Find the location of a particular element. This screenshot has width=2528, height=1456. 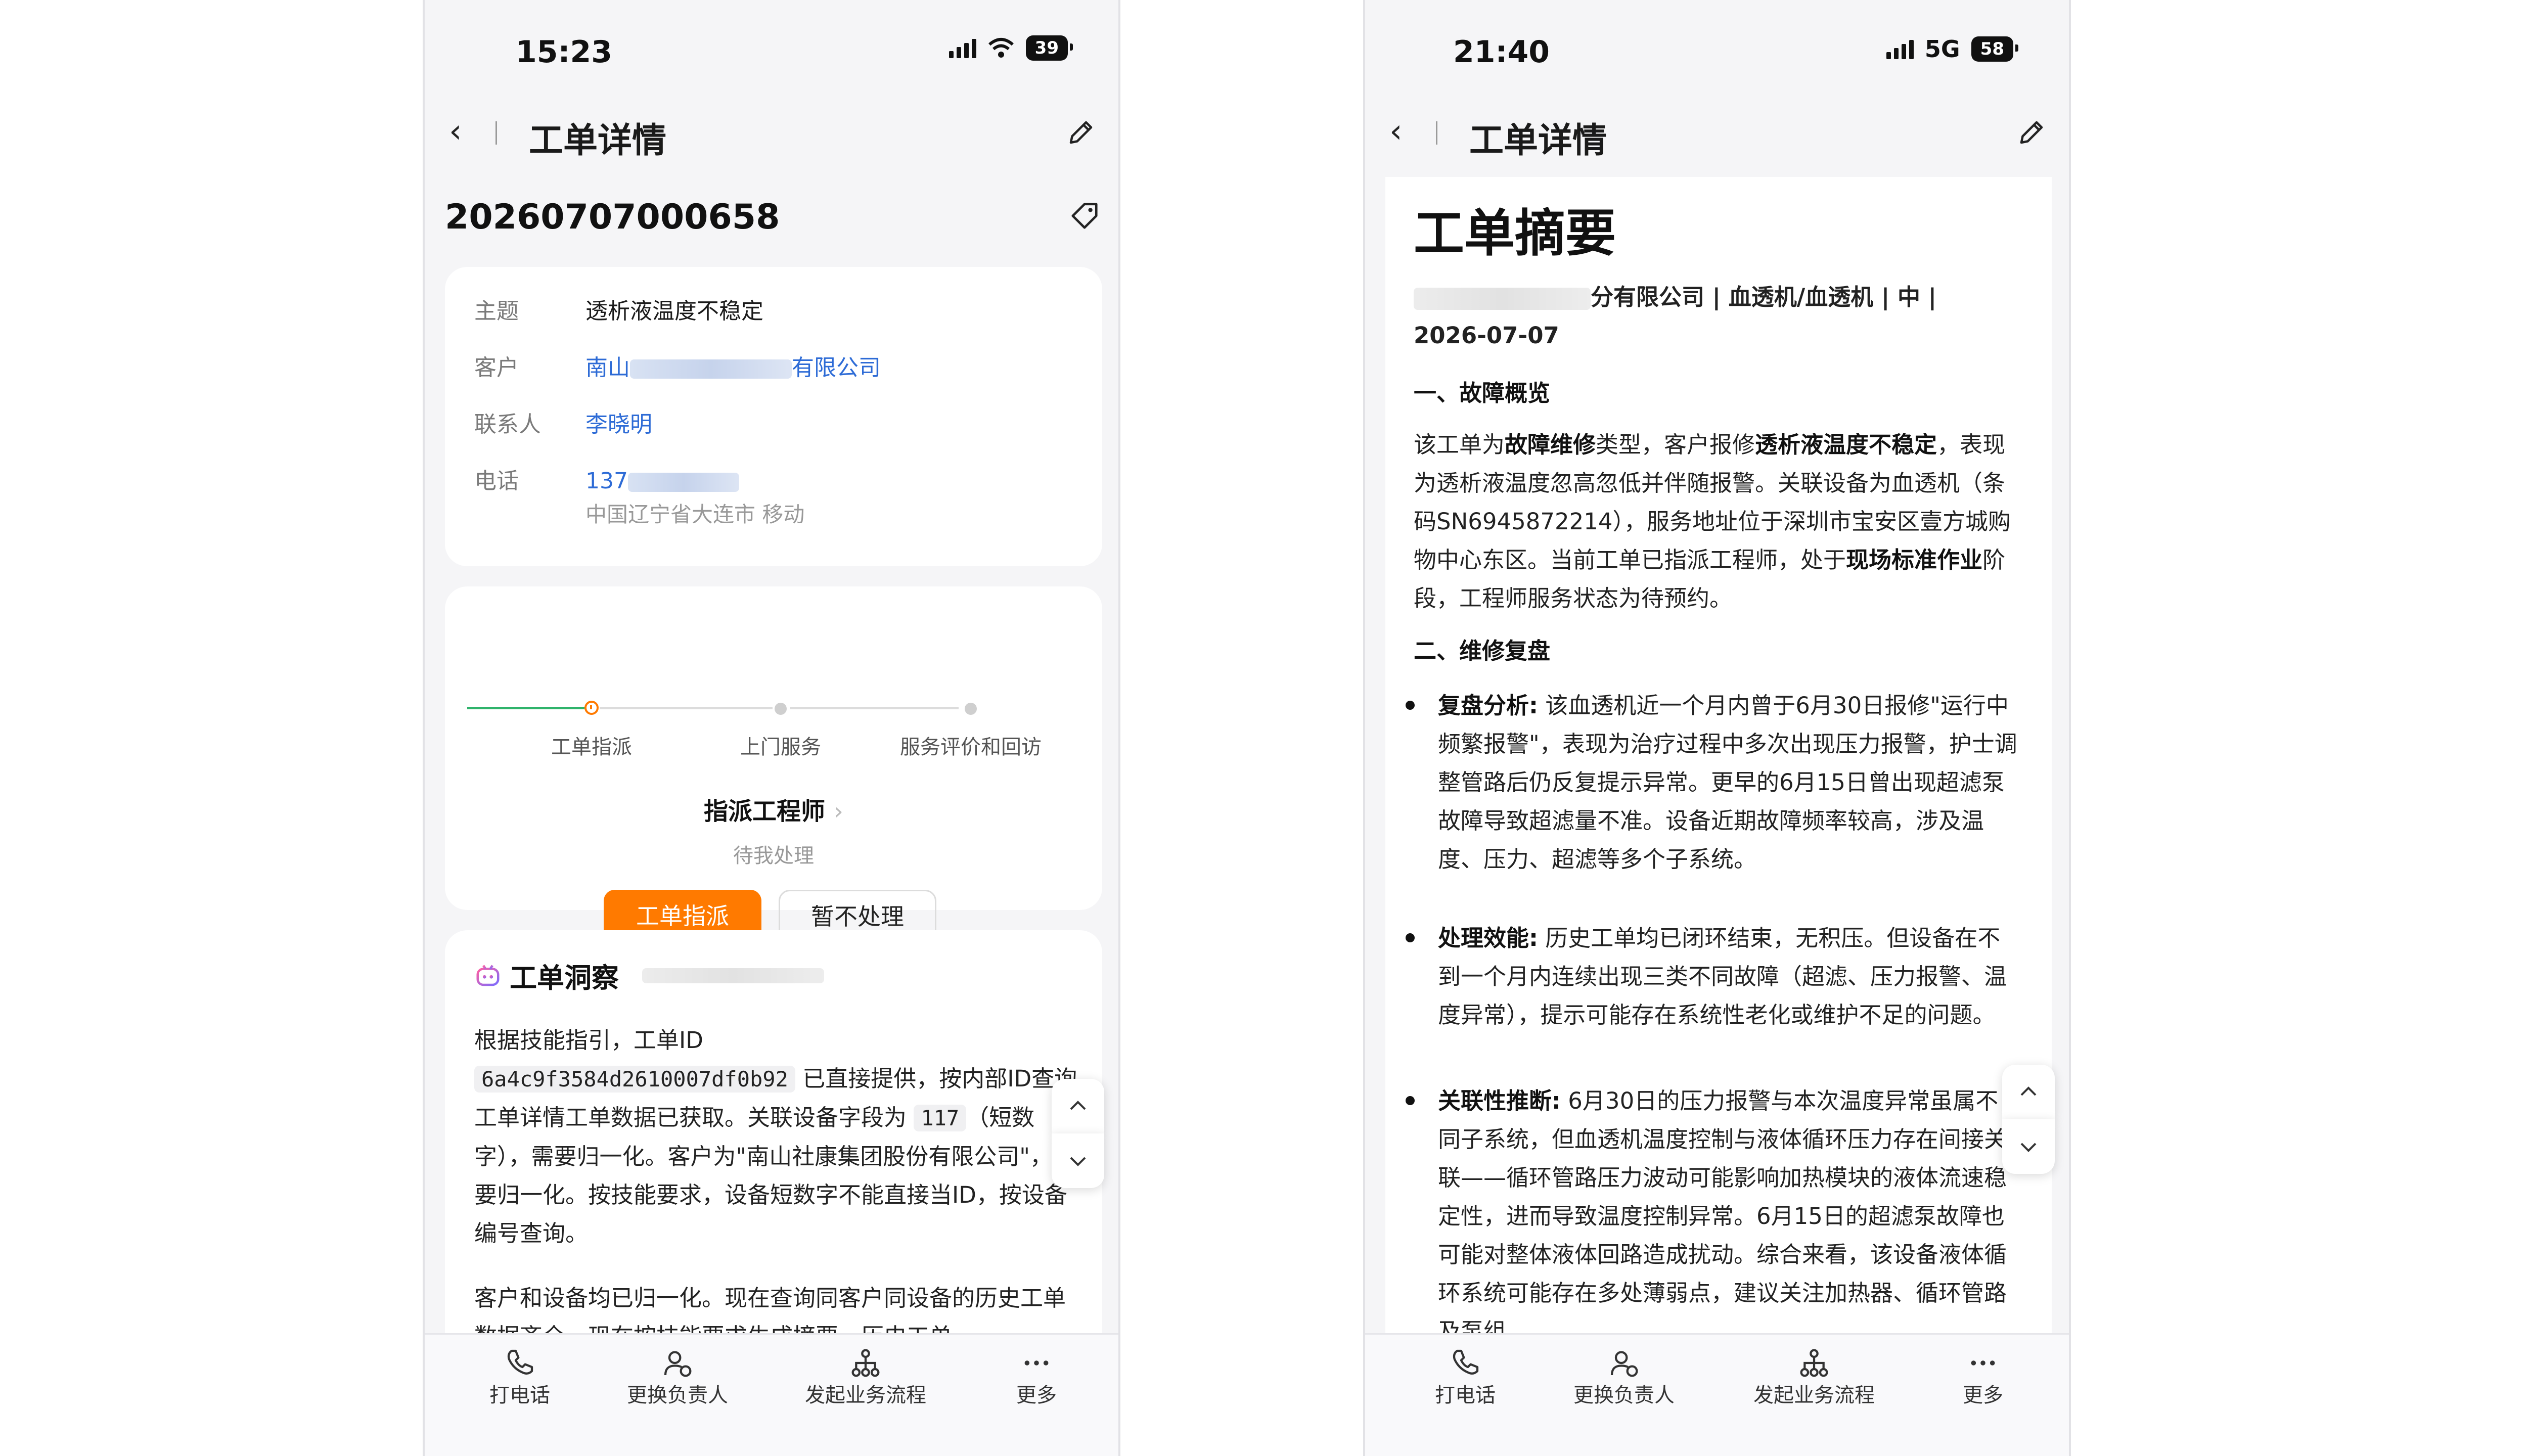

current-action: 指派工程师 › is located at coordinates (774, 809).